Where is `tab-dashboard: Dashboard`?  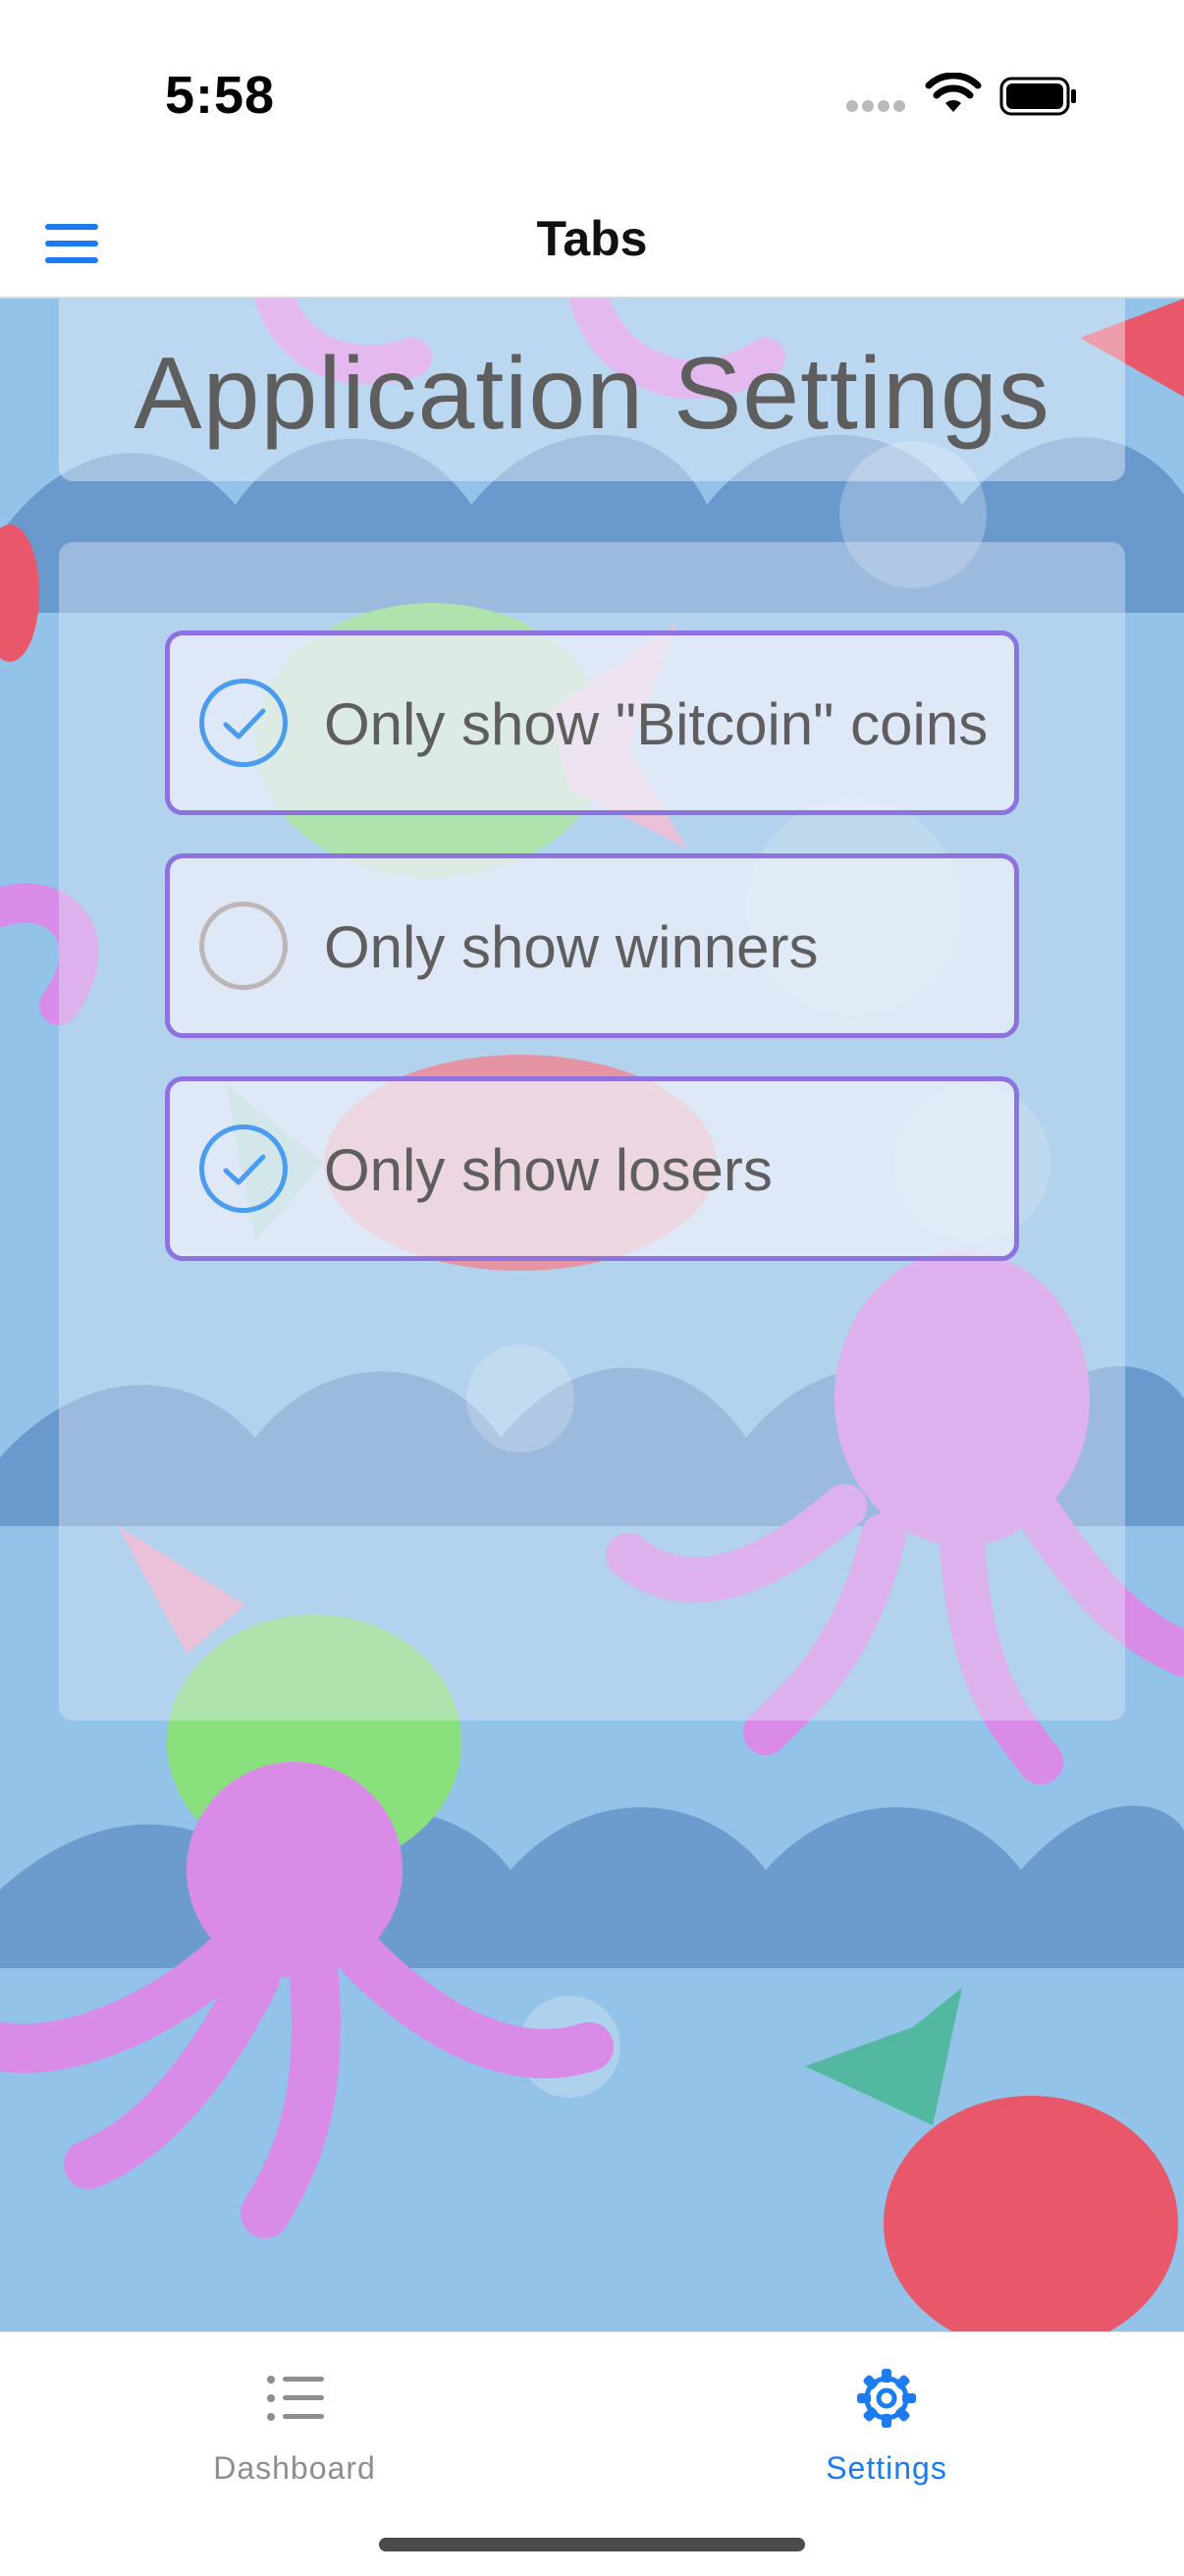
tab-dashboard: Dashboard is located at coordinates (294, 2424).